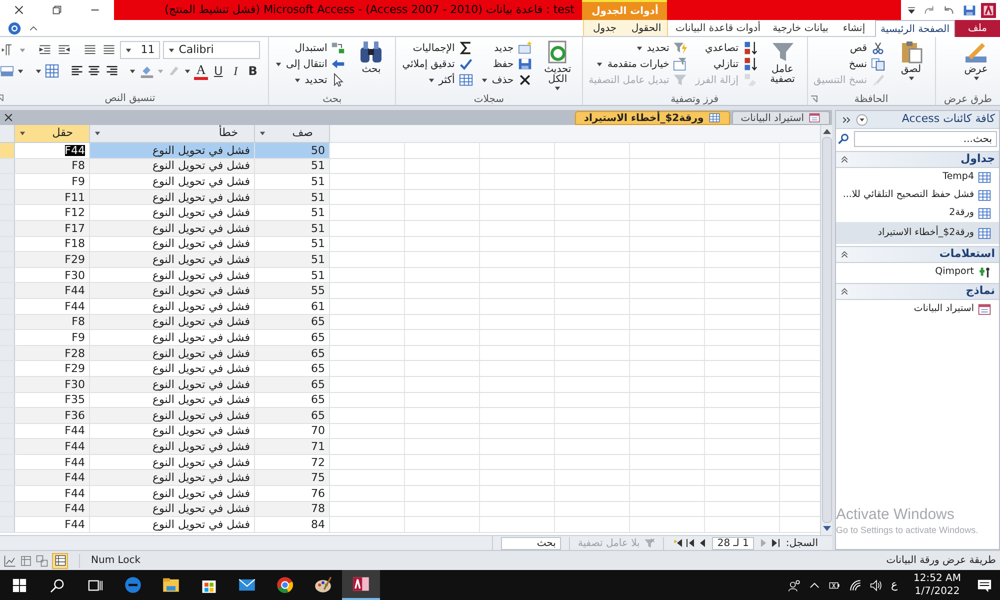 Image resolution: width=1000 pixels, height=600 pixels. Describe the element at coordinates (776, 543) in the screenshot. I see `first-record-button` at that location.